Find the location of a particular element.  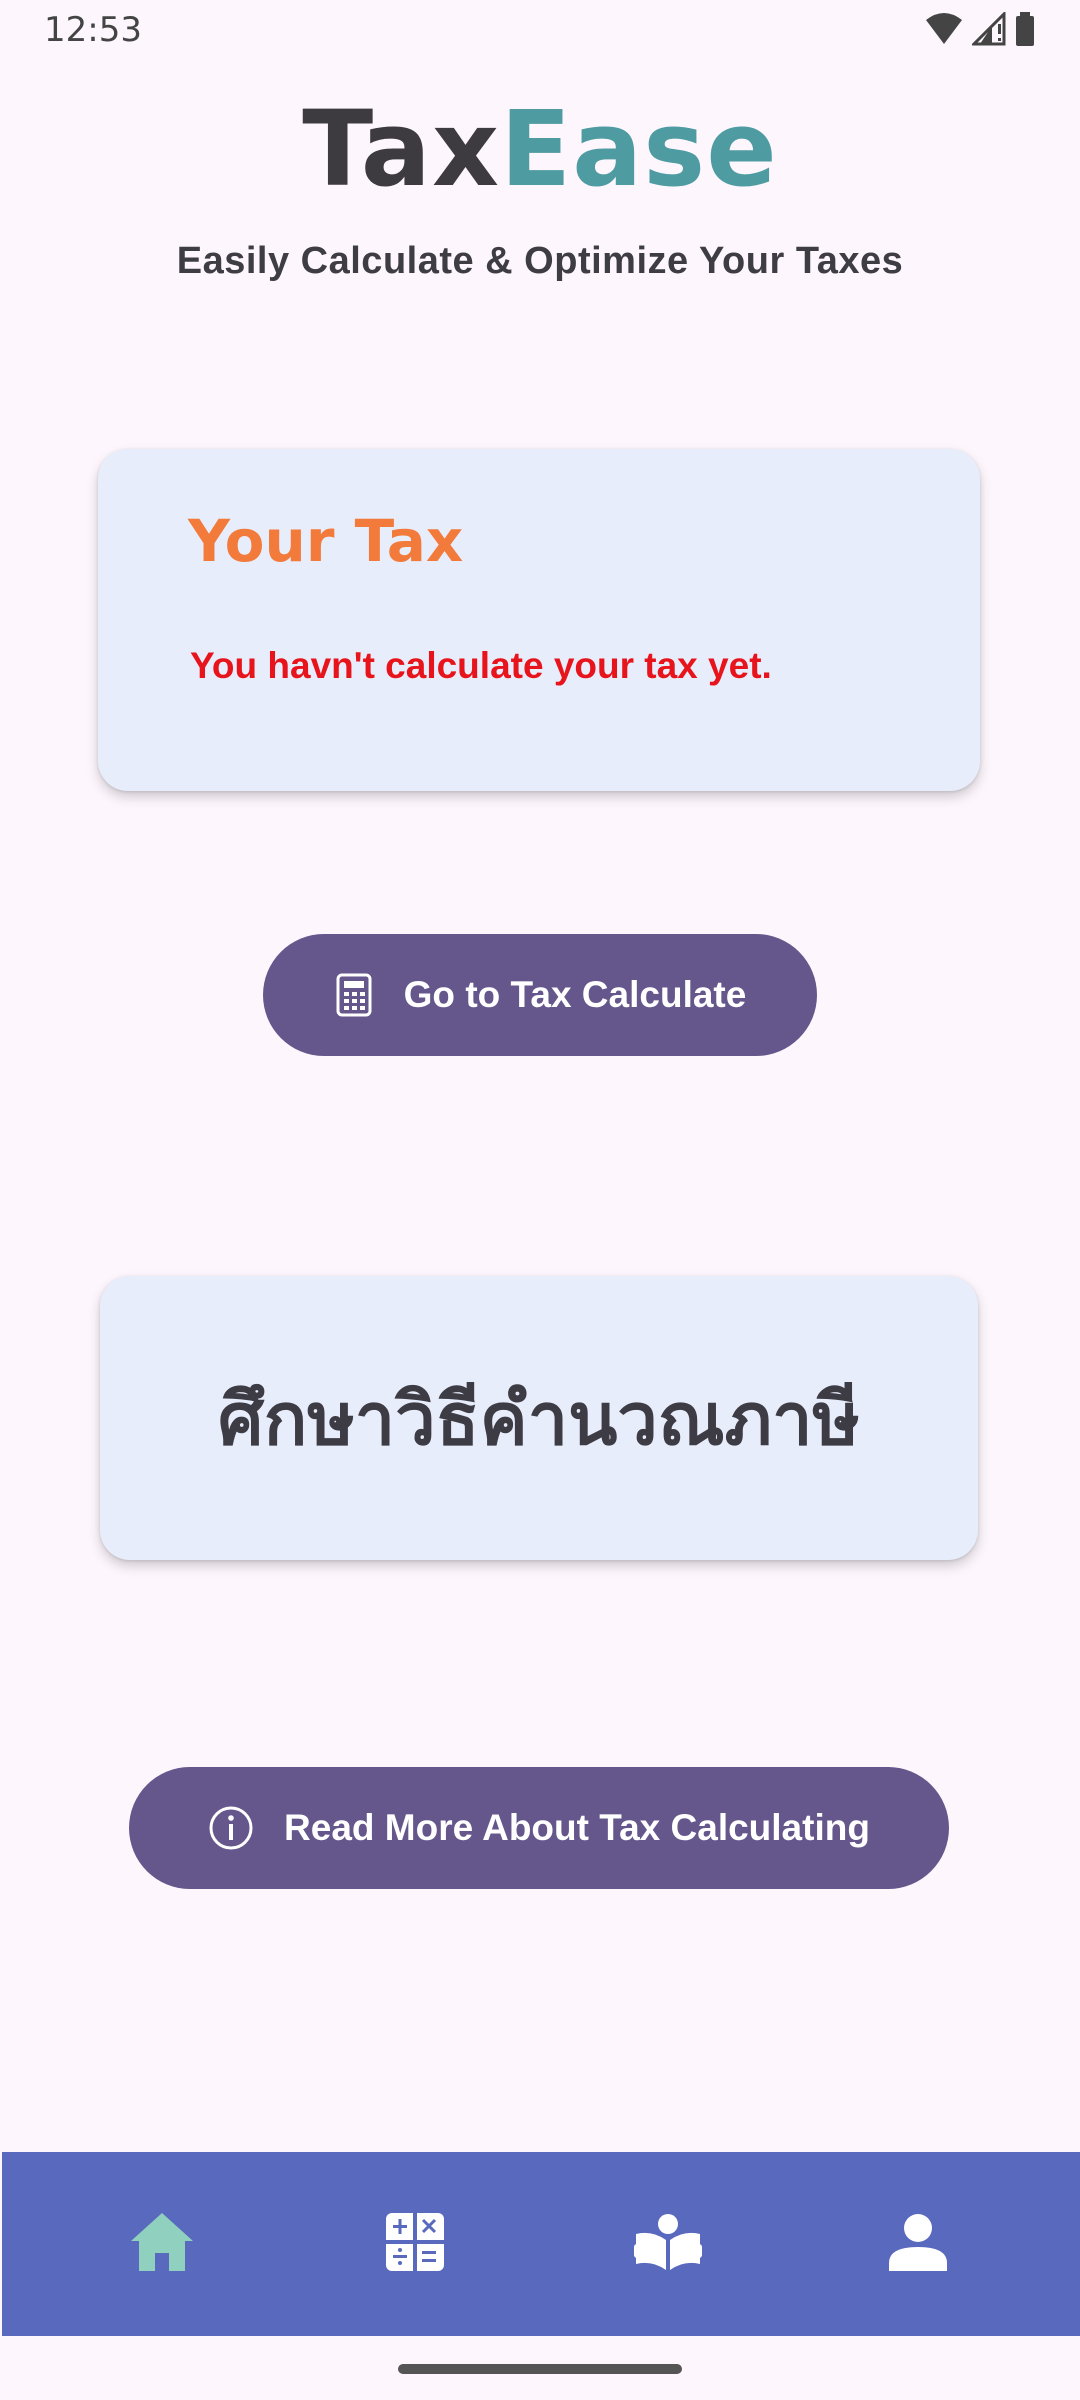

read-more-about-tax-button: Read More About Tax Calculating is located at coordinates (539, 1828).